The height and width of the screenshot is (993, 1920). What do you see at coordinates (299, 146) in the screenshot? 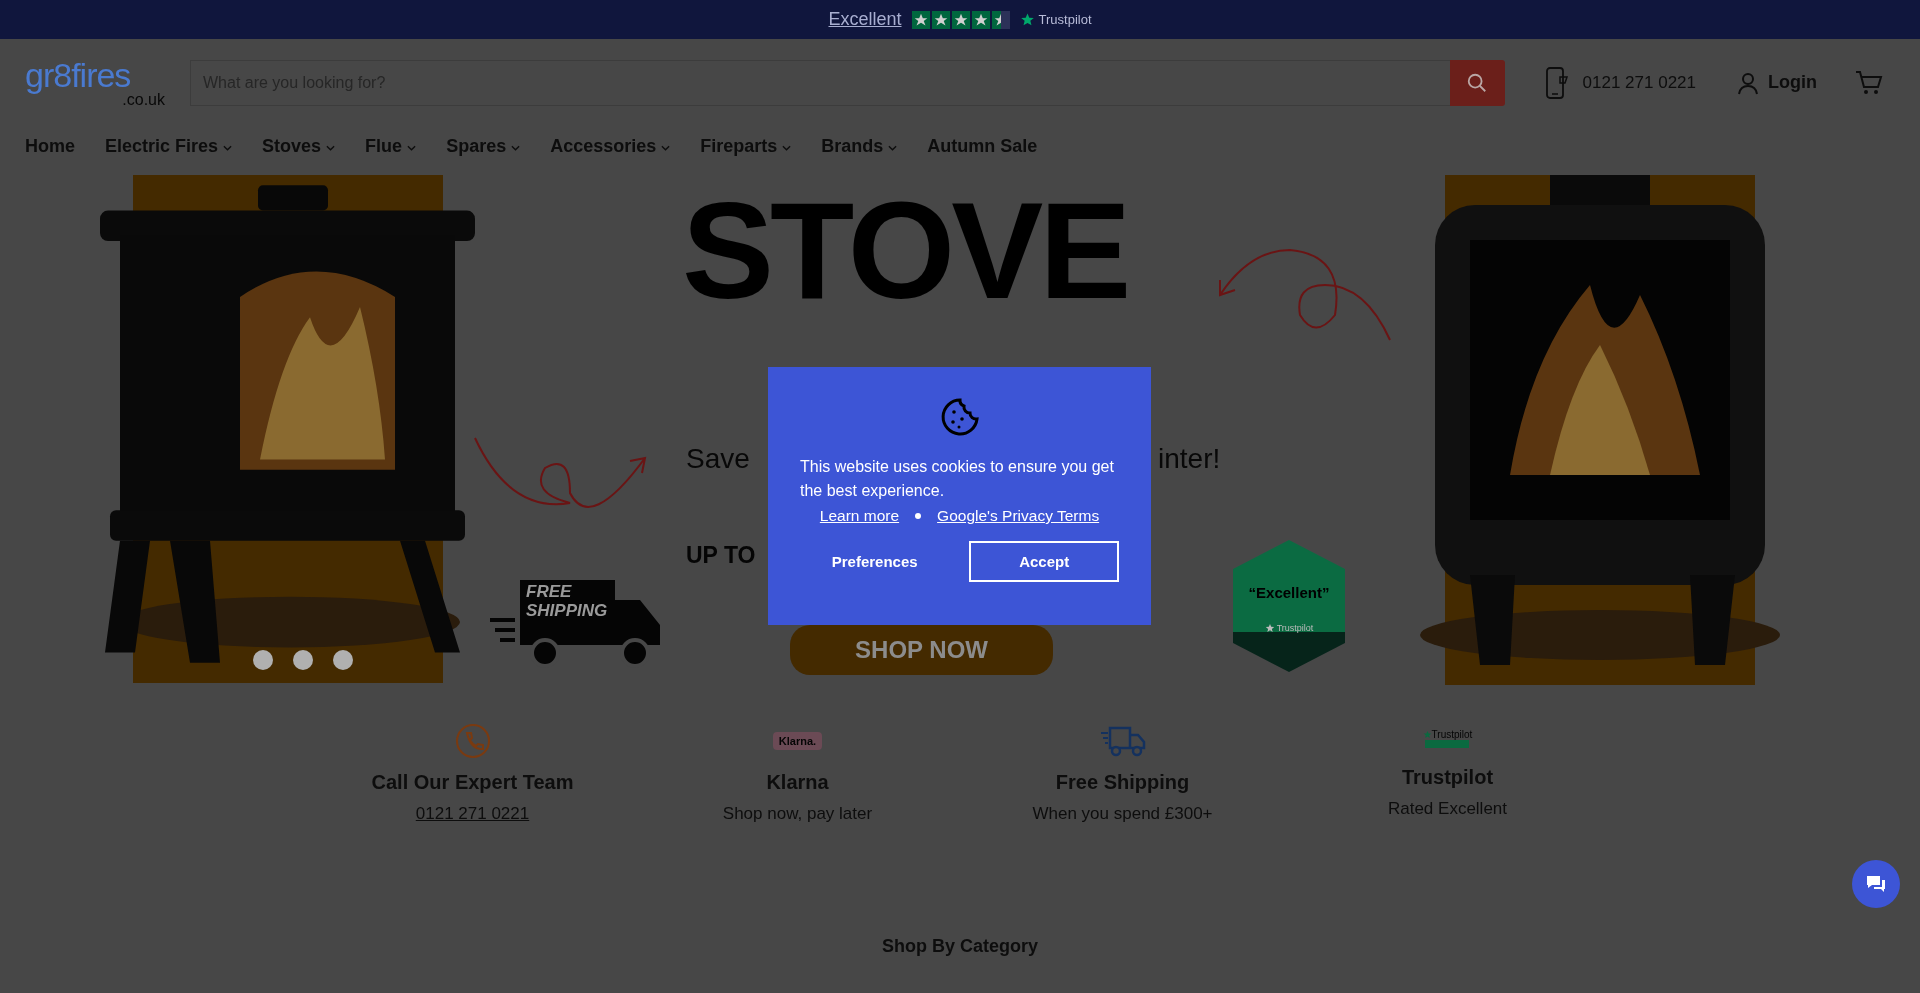
I see `nav-item: Stoves` at bounding box center [299, 146].